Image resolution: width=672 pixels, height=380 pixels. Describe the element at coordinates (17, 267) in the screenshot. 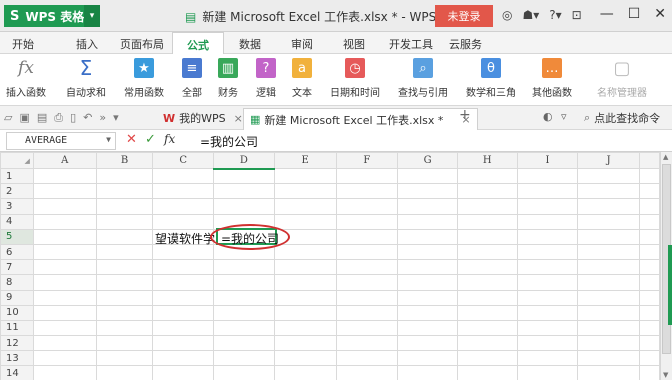

I see `row-header: 7` at that location.